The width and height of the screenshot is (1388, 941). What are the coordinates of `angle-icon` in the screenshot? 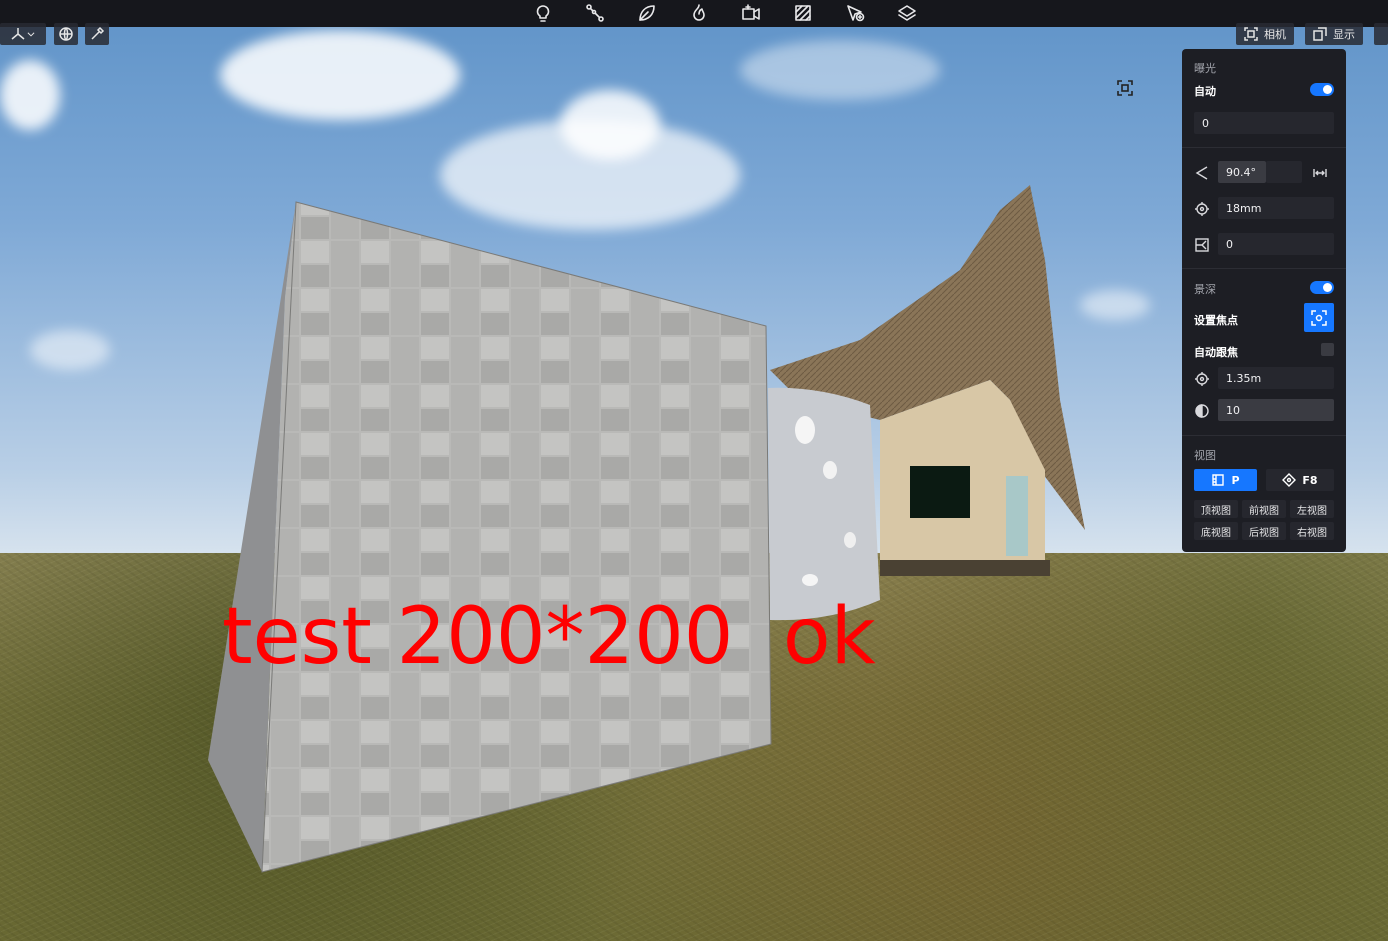 It's located at (1202, 173).